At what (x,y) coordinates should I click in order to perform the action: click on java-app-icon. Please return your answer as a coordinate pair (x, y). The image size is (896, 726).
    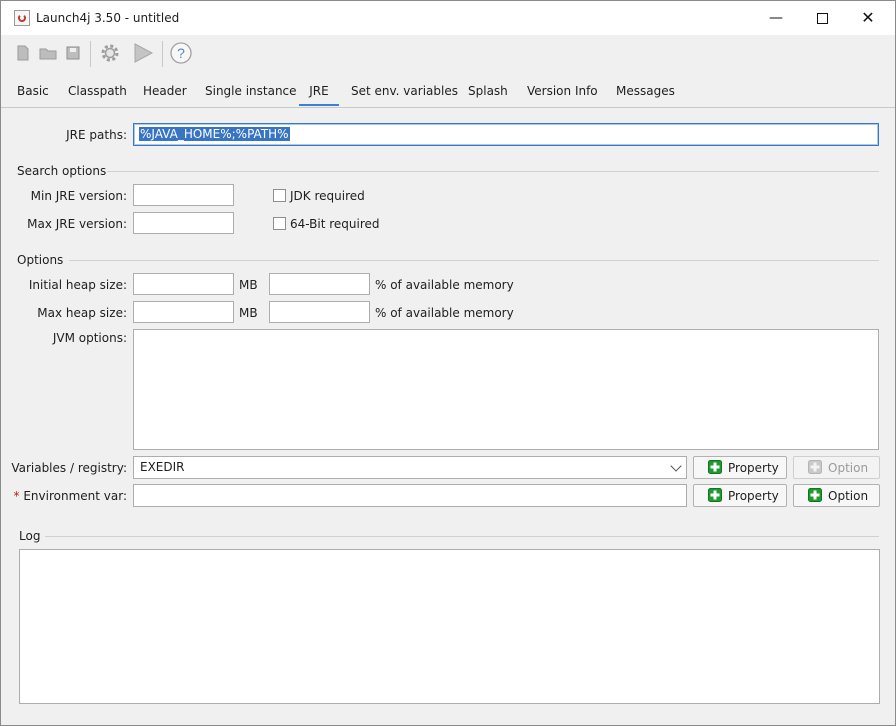
    Looking at the image, I should click on (22, 18).